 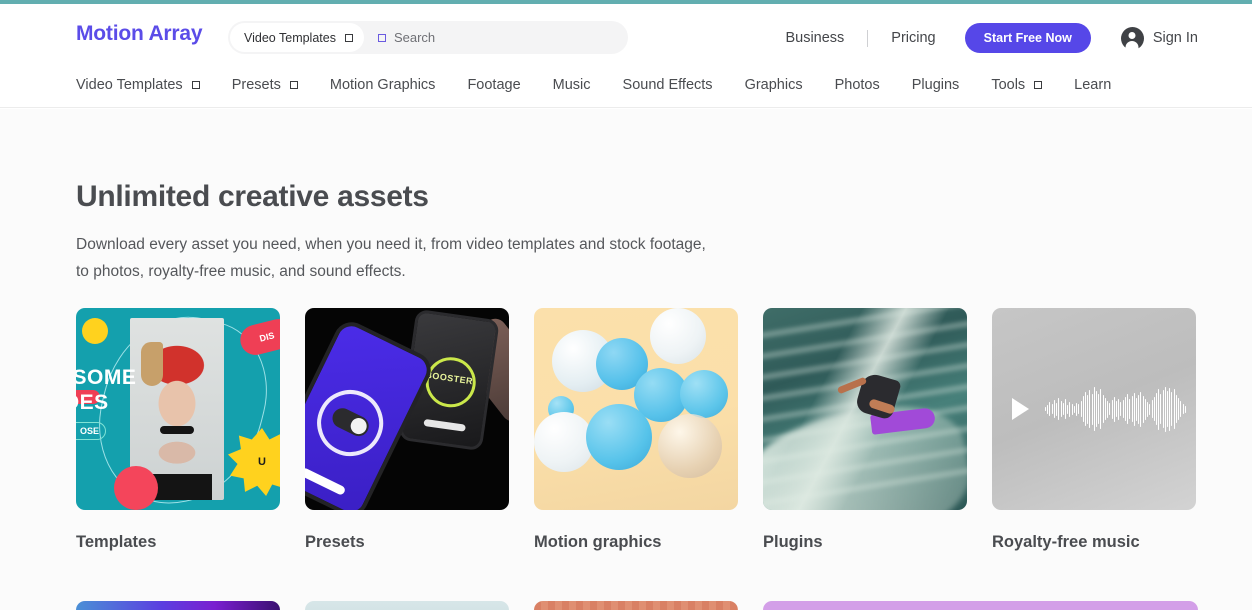 I want to click on nav-item-music: Music, so click(x=572, y=85).